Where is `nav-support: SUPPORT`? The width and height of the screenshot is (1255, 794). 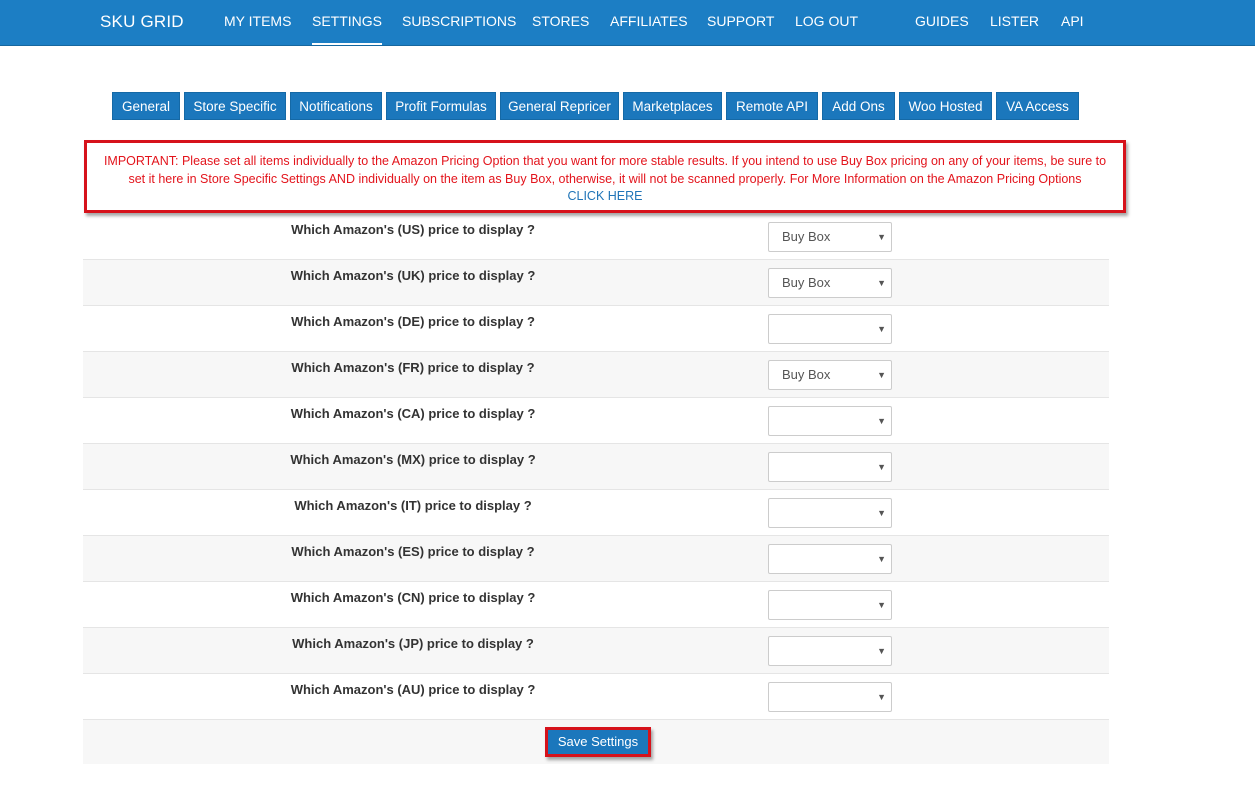 nav-support: SUPPORT is located at coordinates (740, 21).